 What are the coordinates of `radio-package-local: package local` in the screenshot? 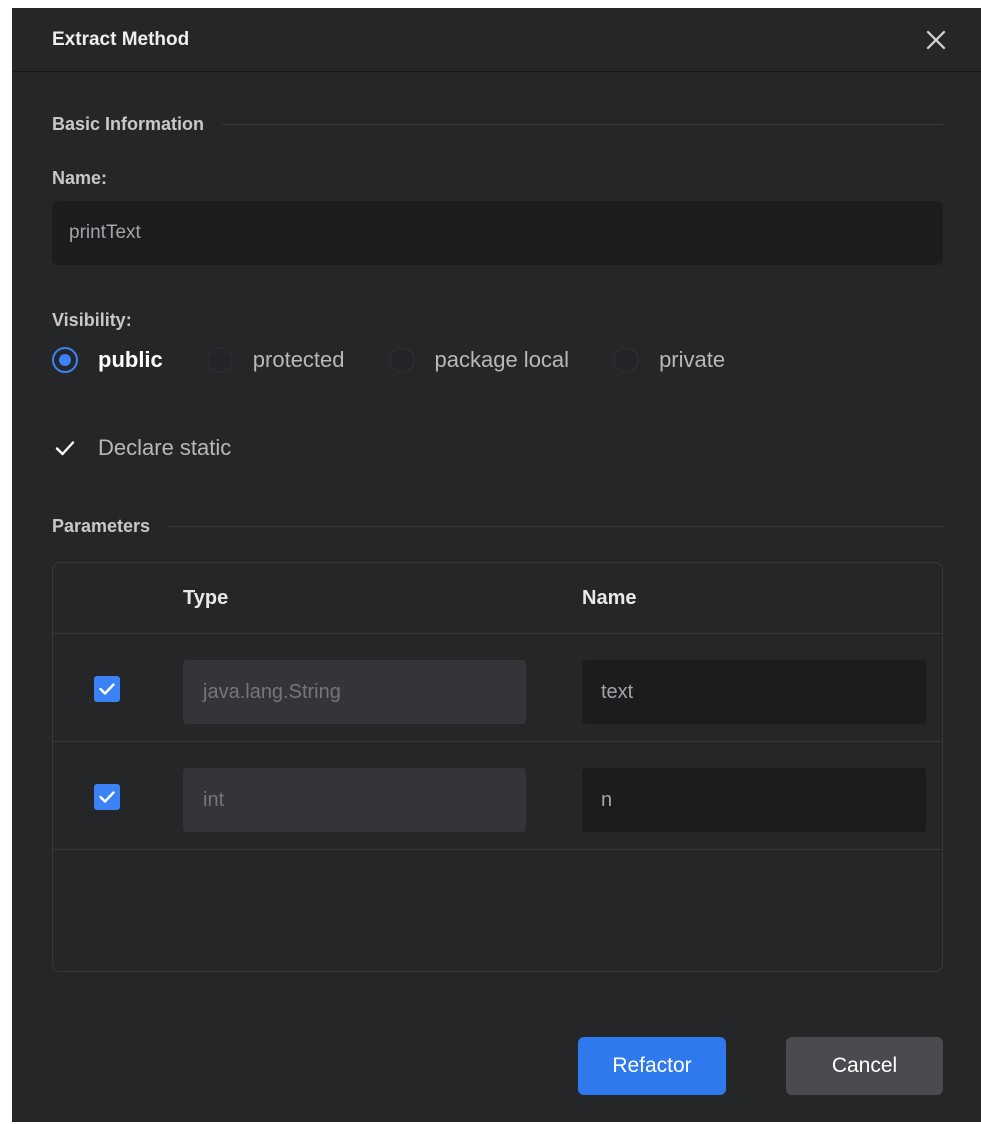 It's located at (479, 360).